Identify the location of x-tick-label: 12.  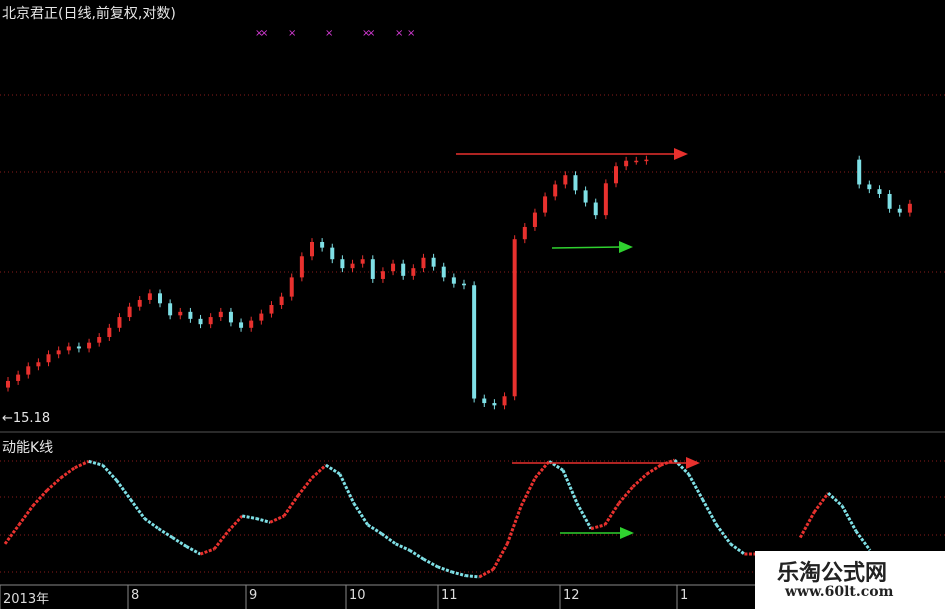
(571, 595).